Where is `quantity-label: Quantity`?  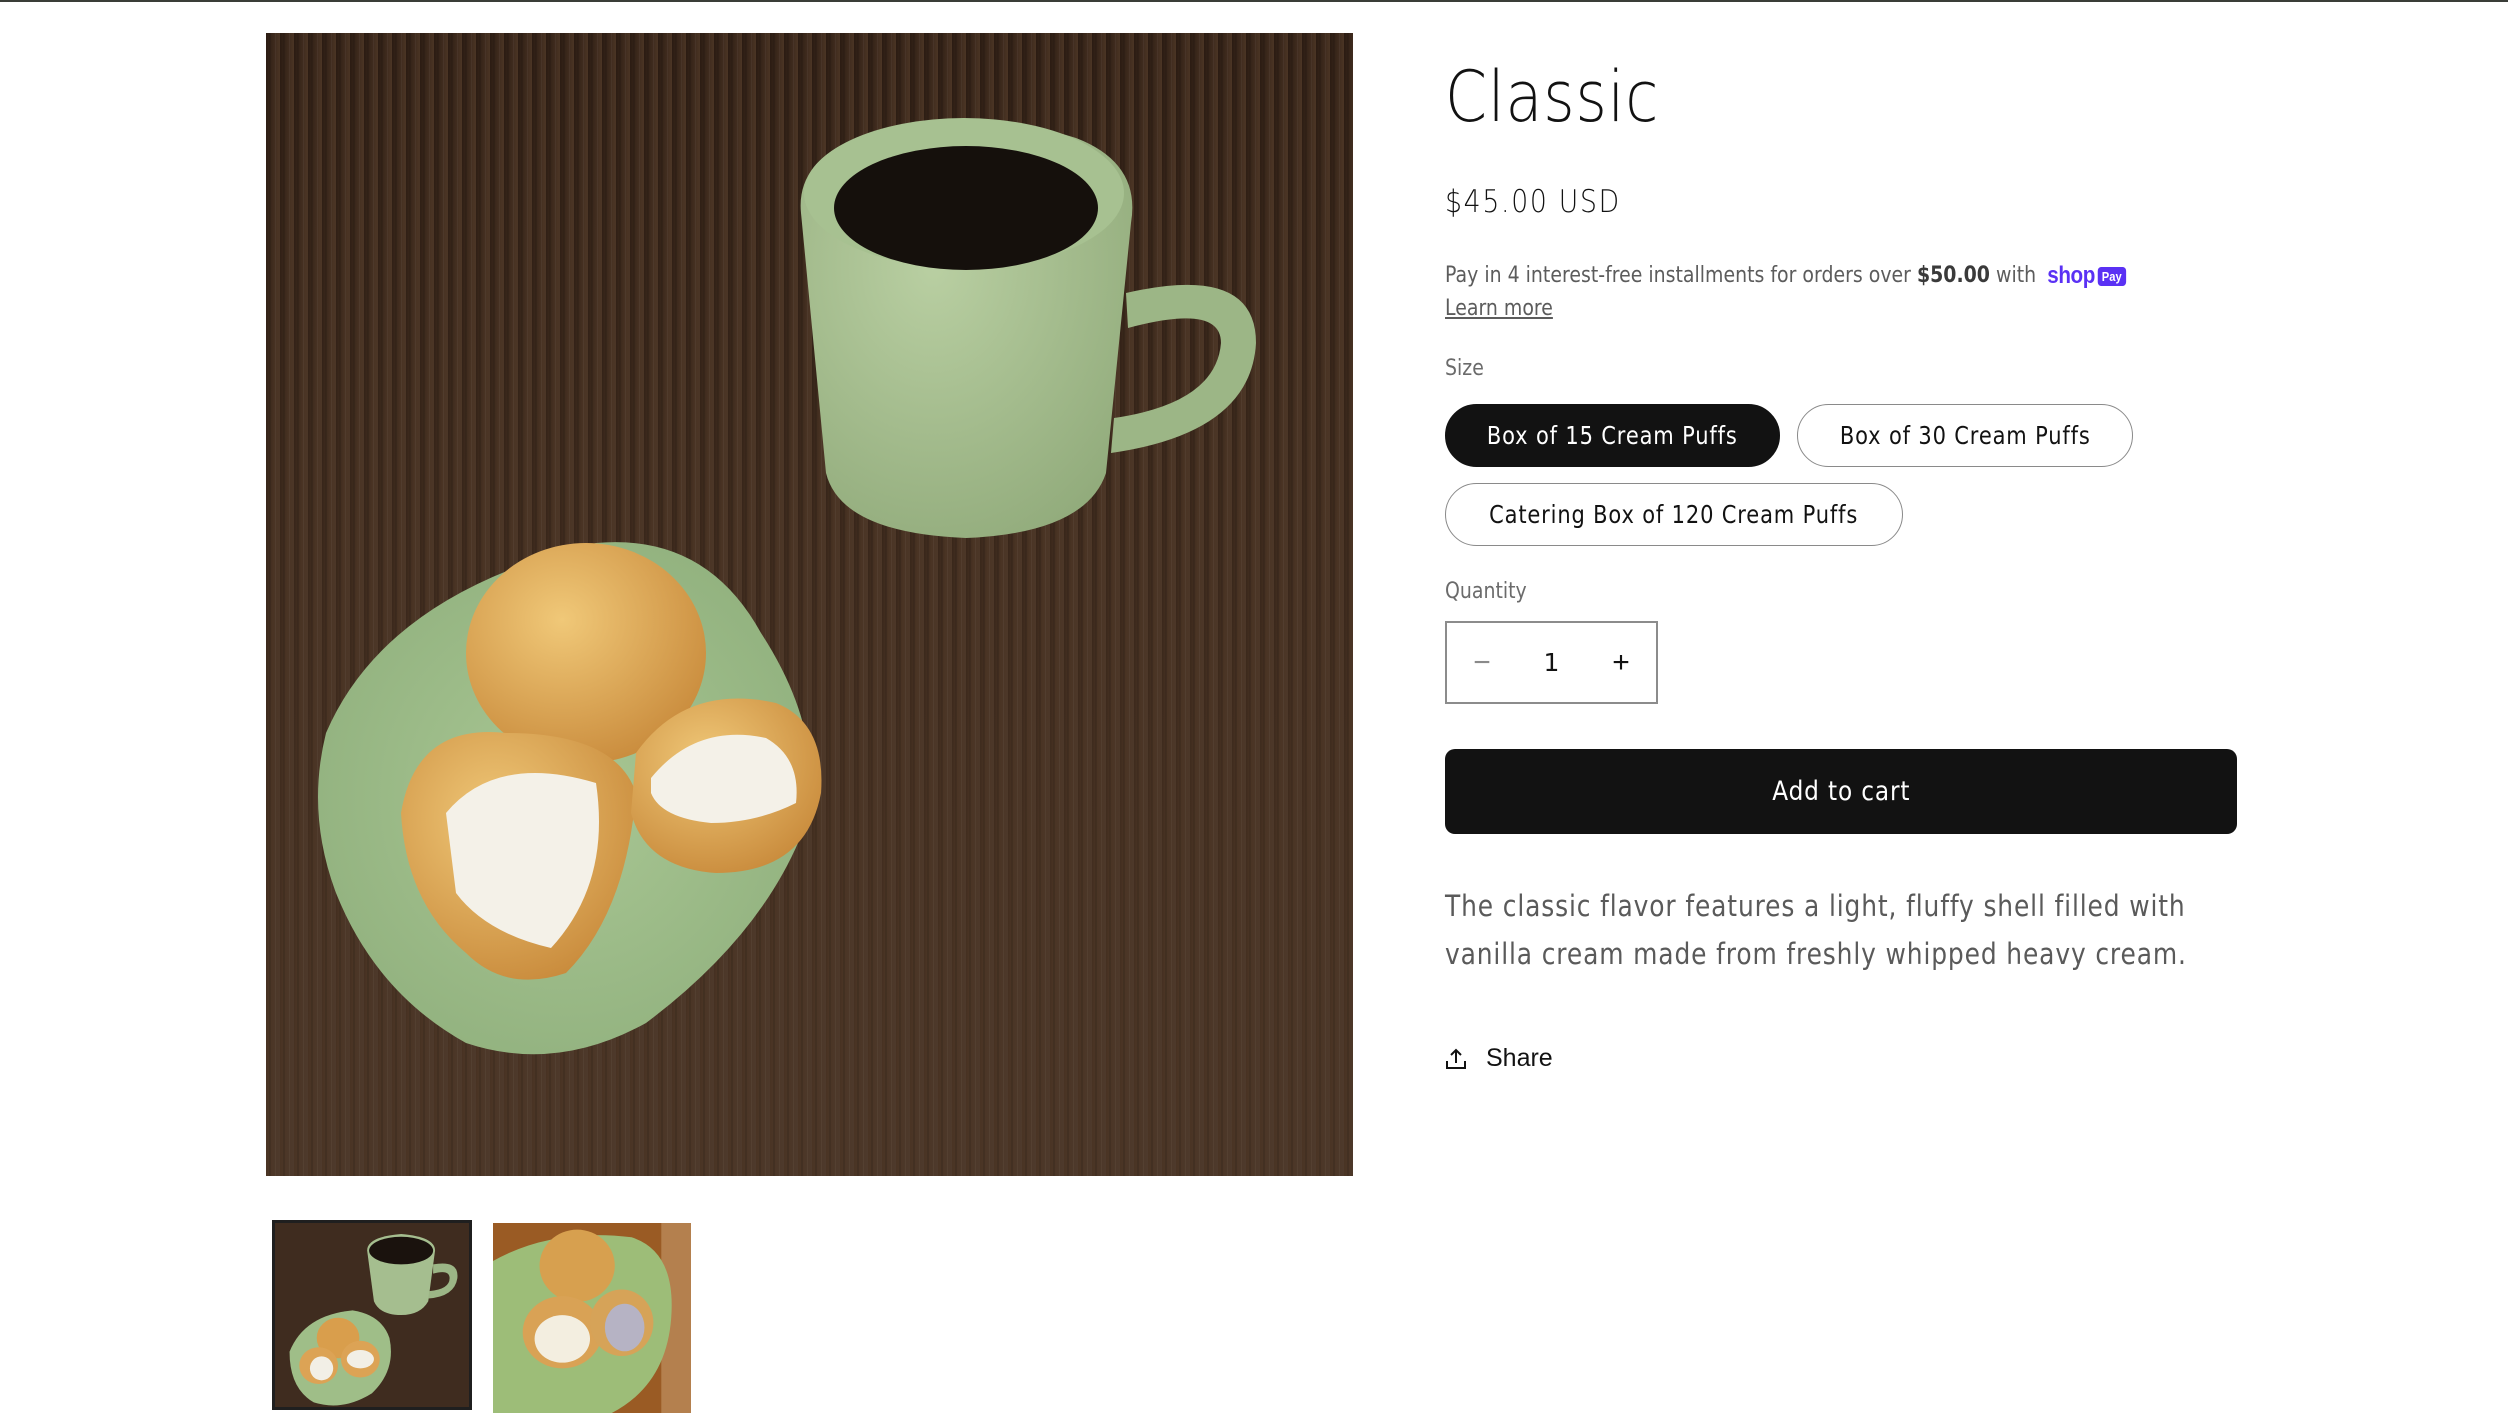 quantity-label: Quantity is located at coordinates (1486, 591).